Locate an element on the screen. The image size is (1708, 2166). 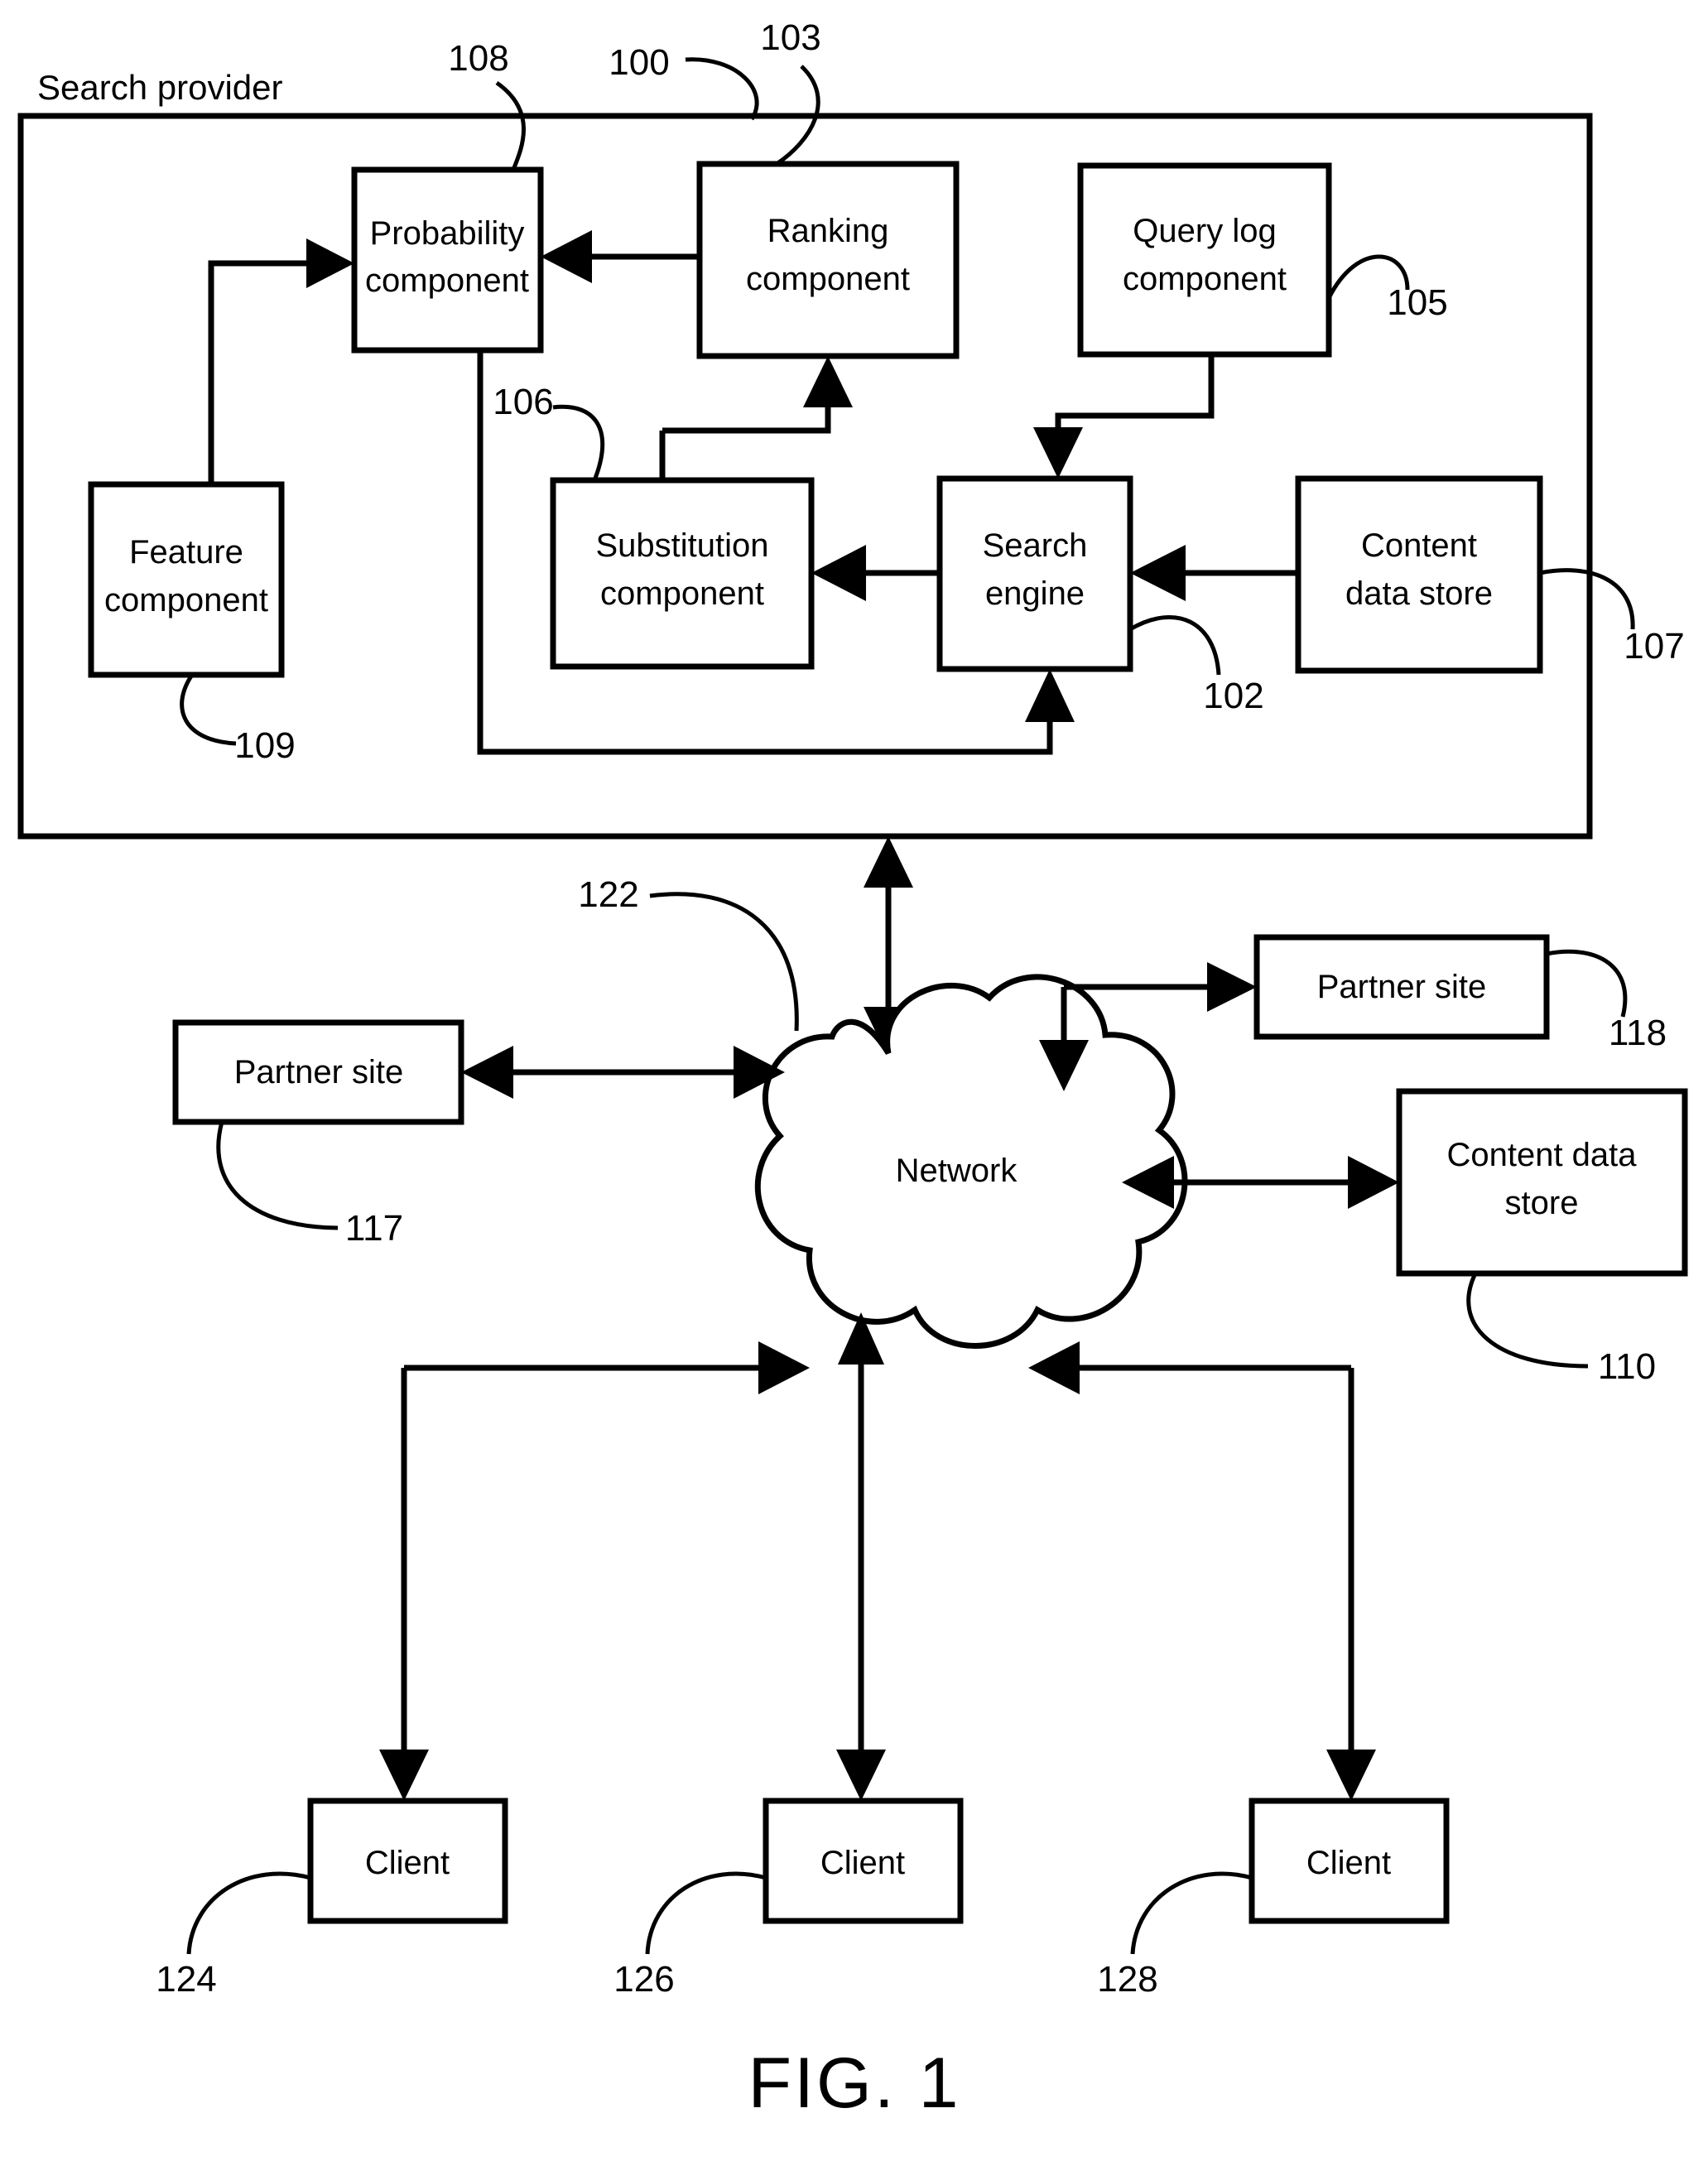
client-2-label: Client is located at coordinates (862, 1863).